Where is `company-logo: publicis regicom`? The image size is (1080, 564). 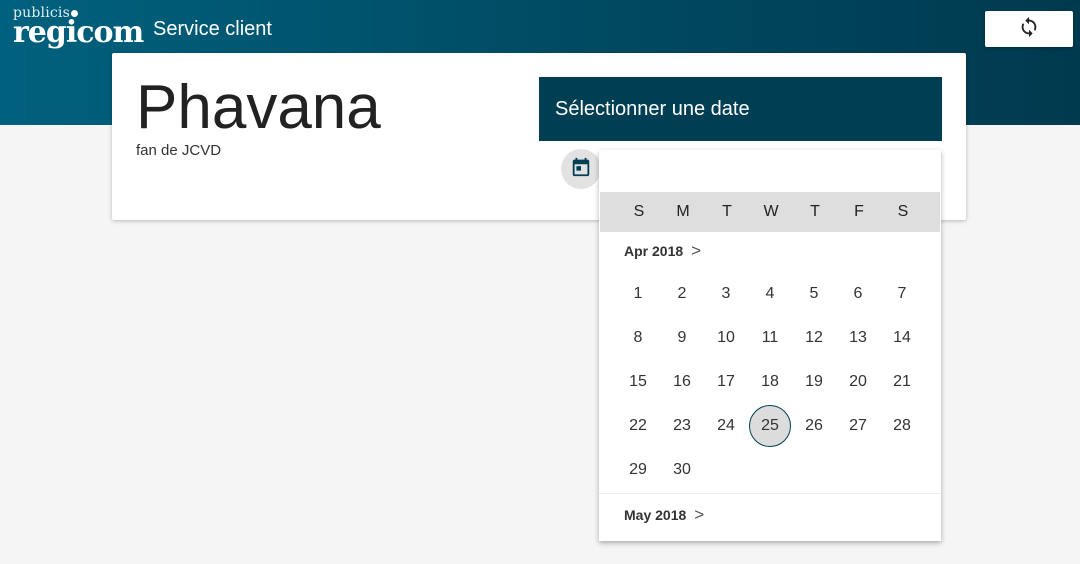 company-logo: publicis regicom is located at coordinates (78, 28).